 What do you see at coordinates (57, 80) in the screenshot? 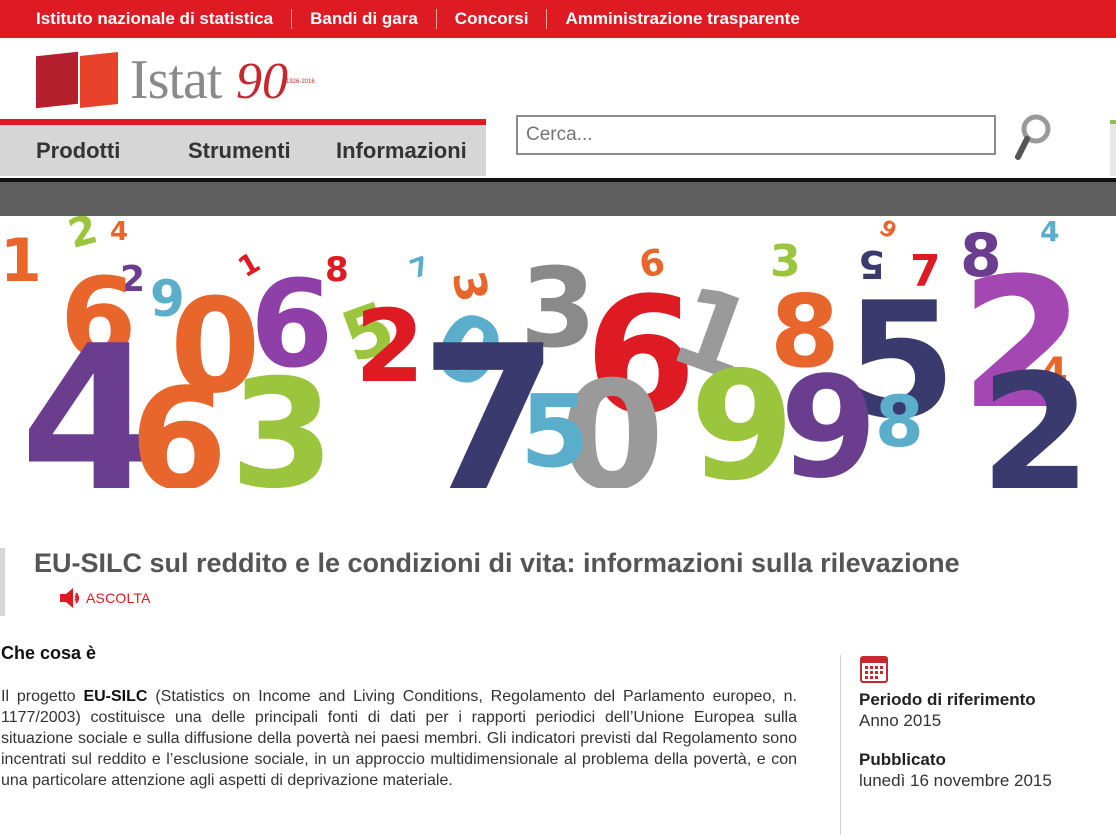
I see `logo-mark-left` at bounding box center [57, 80].